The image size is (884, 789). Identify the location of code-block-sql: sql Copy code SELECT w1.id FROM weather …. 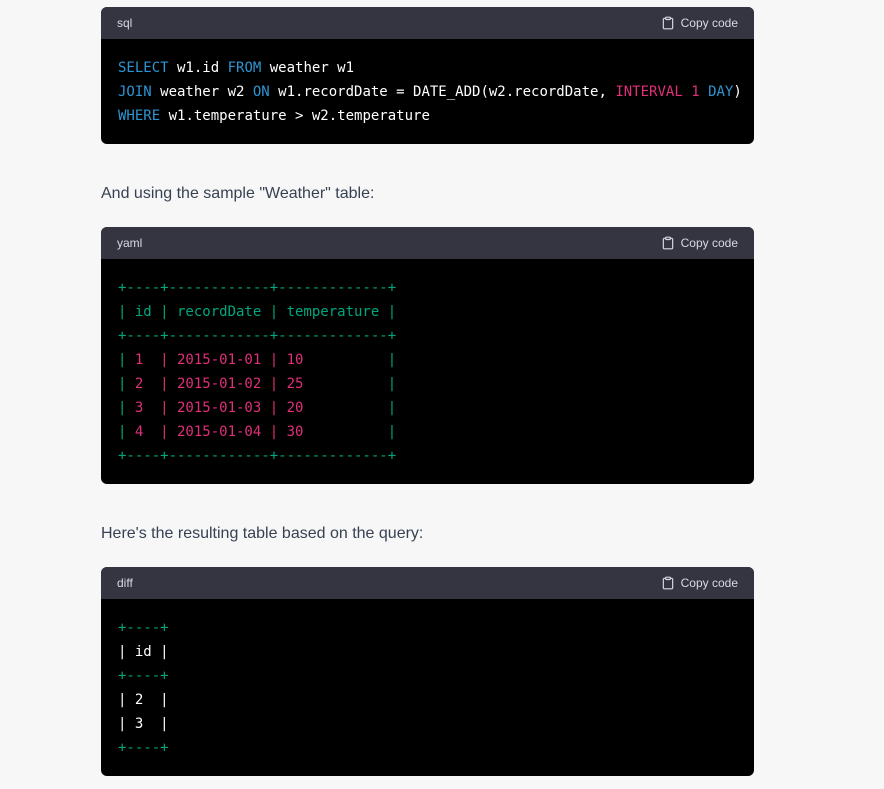
(427, 75).